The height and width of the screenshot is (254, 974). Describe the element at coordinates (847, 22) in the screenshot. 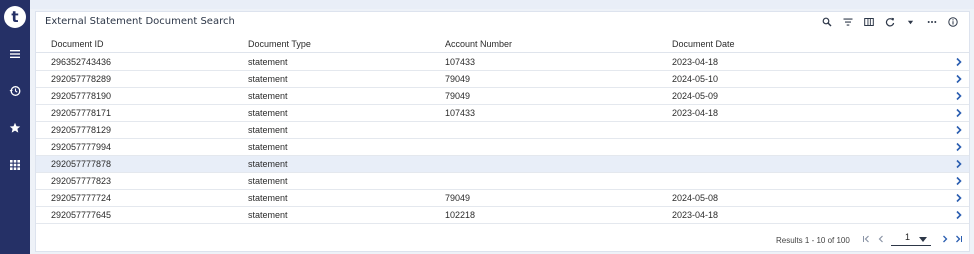

I see `filter-icon` at that location.